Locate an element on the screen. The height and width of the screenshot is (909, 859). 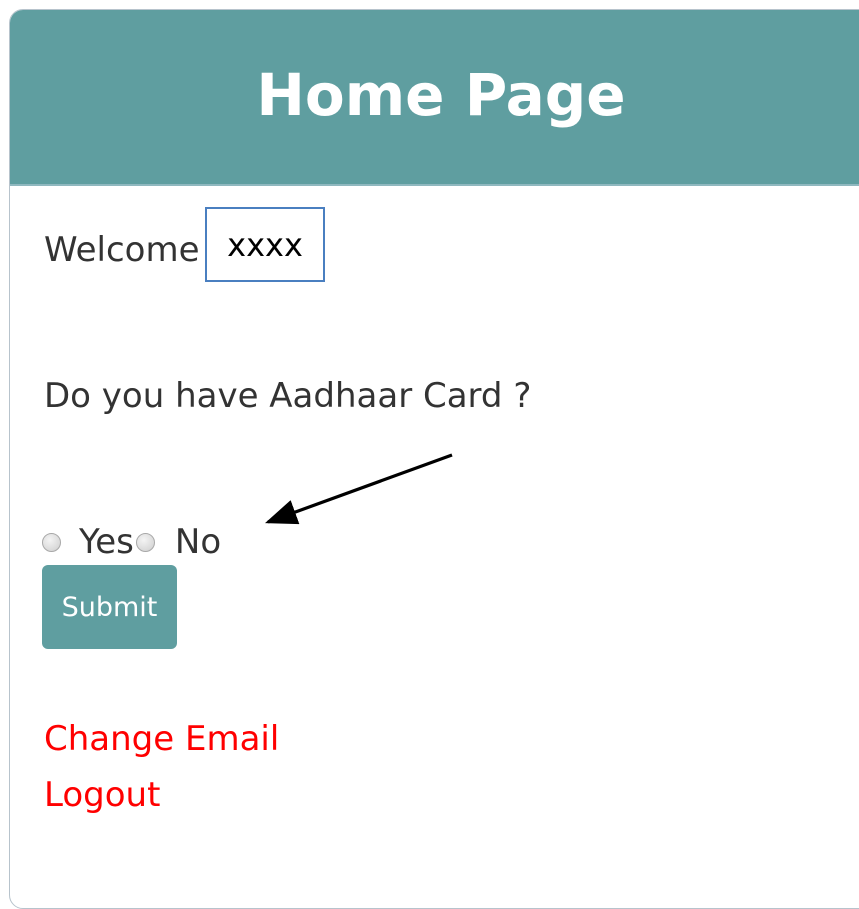
submit-button: Submit is located at coordinates (109, 607).